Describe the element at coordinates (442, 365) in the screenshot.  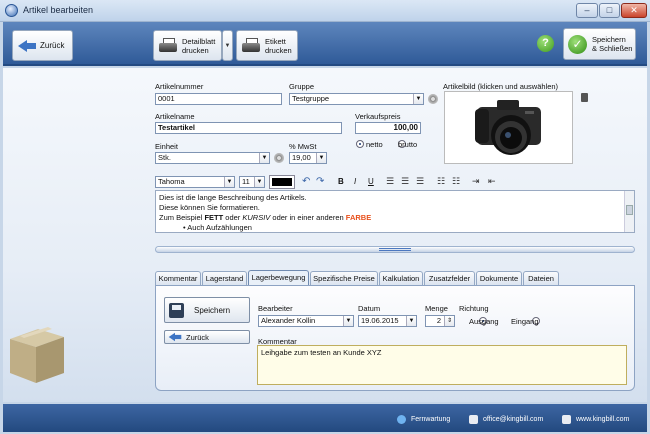
I see `comment-input: Leihgabe zum testen an Kunde XYZ` at that location.